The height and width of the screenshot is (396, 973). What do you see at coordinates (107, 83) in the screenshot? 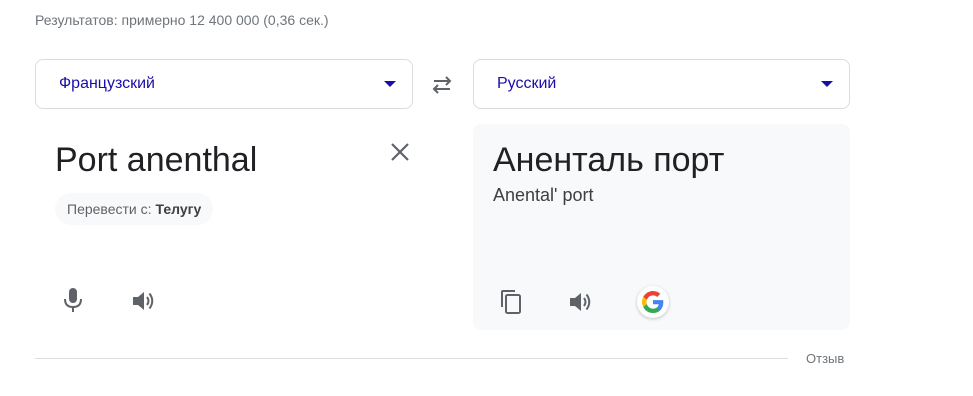
I see `source-language-label: Французский` at bounding box center [107, 83].